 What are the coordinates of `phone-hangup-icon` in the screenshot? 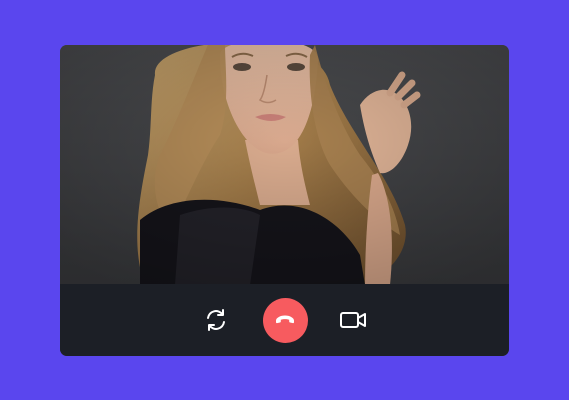 It's located at (285, 319).